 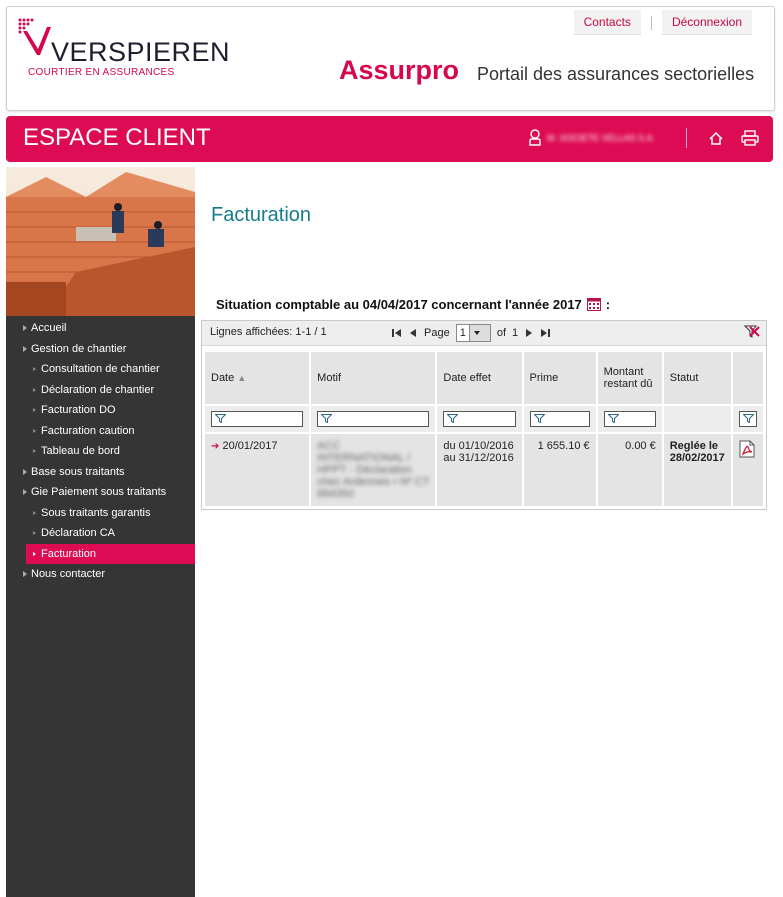 What do you see at coordinates (100, 472) in the screenshot?
I see `sidebar-item-base-sous-traitants: Base sous traitants` at bounding box center [100, 472].